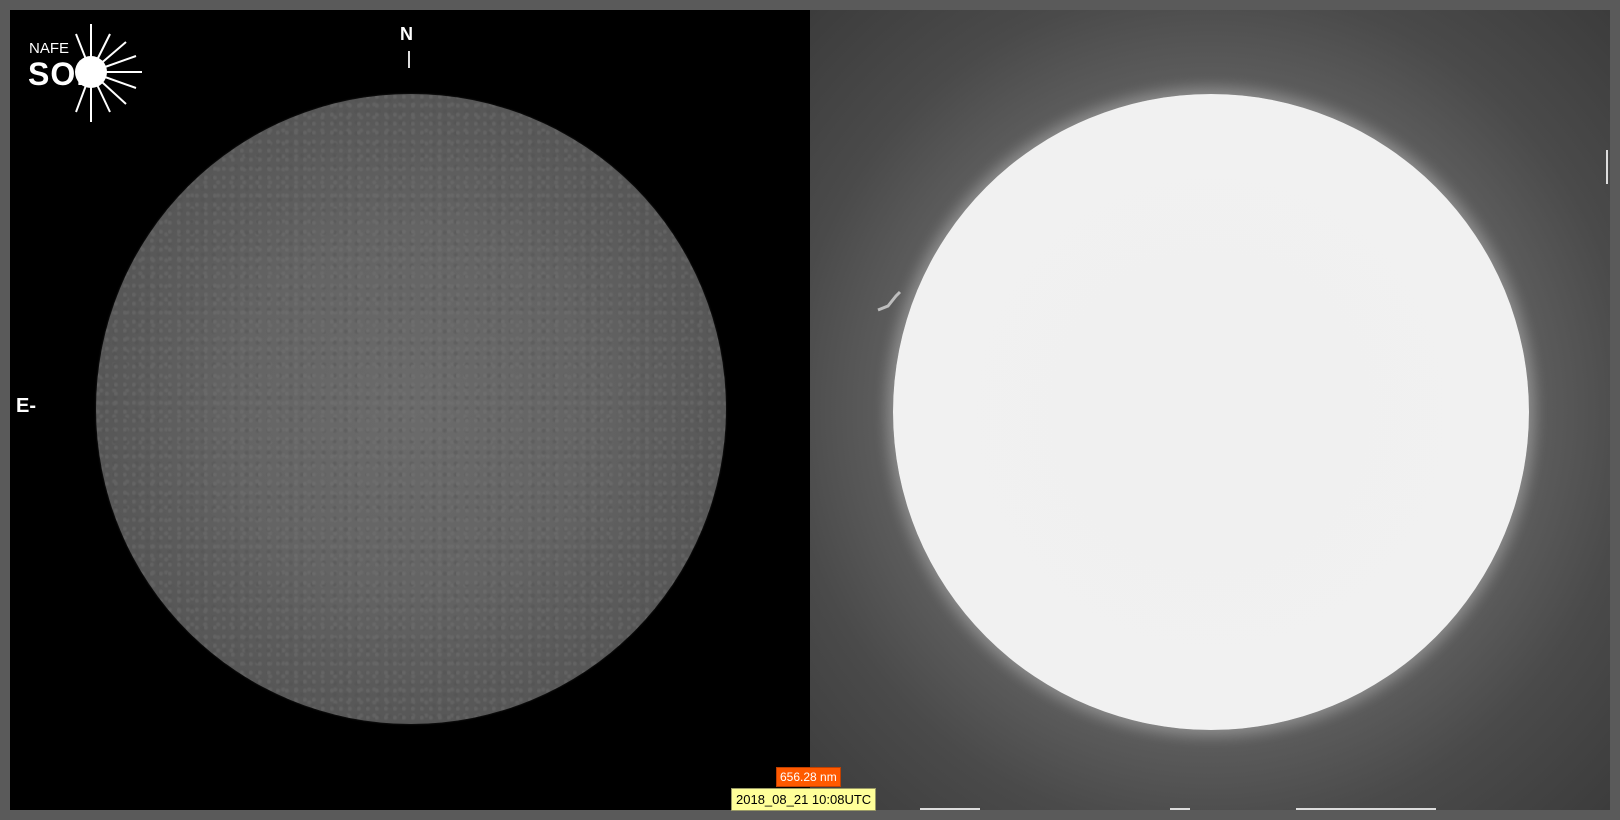 This screenshot has height=820, width=1620. What do you see at coordinates (889, 301) in the screenshot?
I see `prominence-mark` at bounding box center [889, 301].